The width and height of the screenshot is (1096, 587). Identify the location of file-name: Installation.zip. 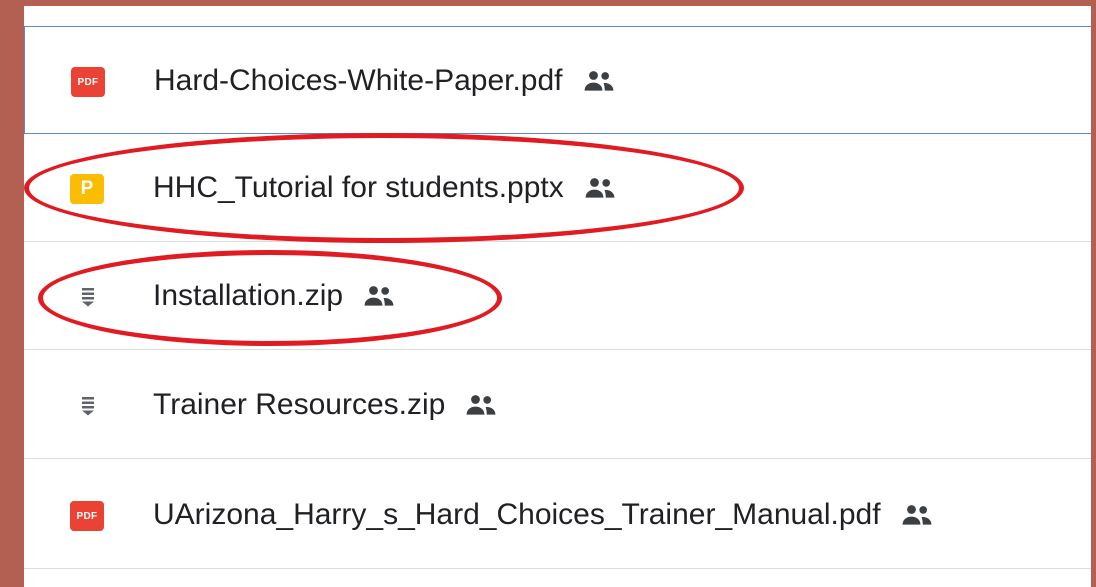
(248, 295).